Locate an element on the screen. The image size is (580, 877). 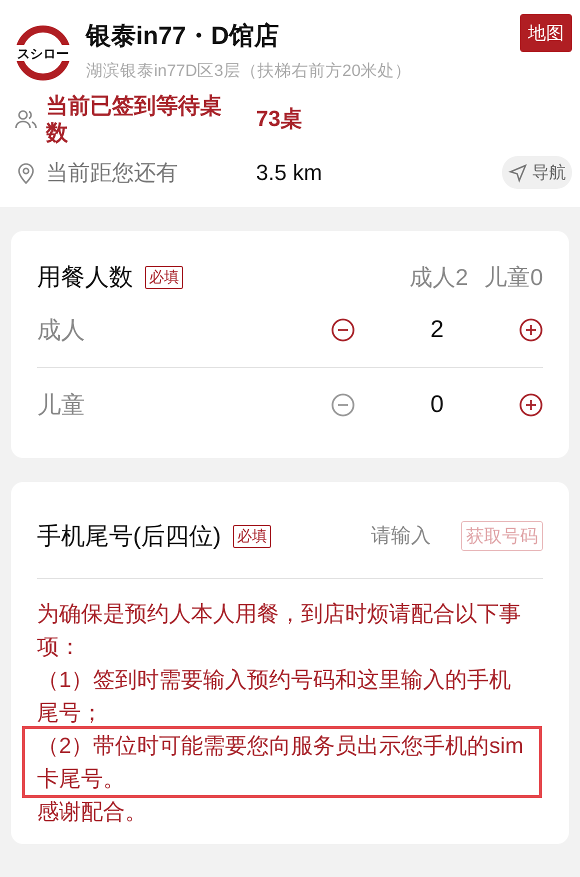
logo: スシロー is located at coordinates (43, 53).